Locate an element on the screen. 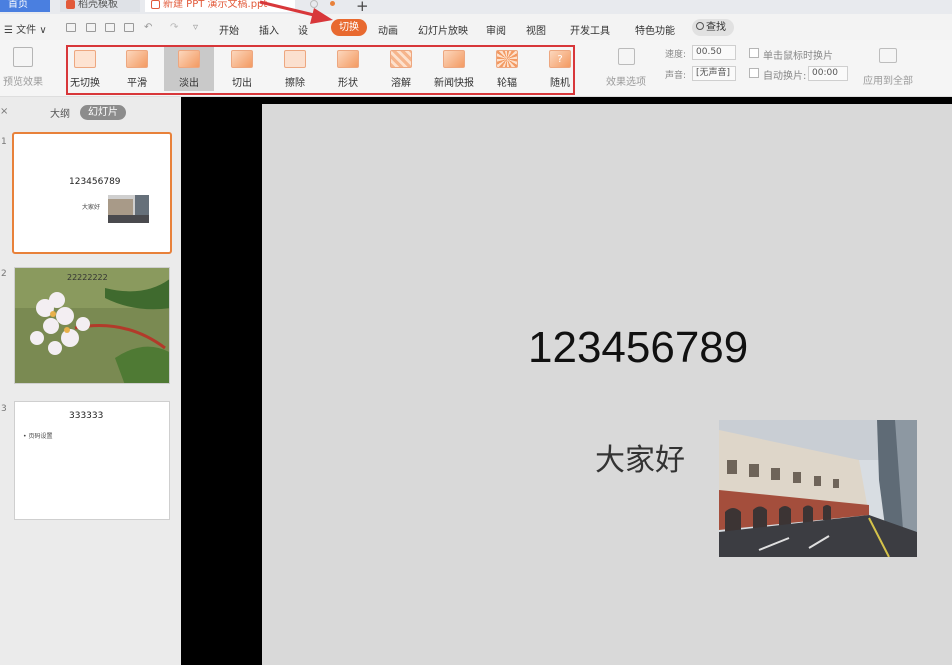 This screenshot has height=665, width=952. preview-effect-button: 预览效果 is located at coordinates (23, 67).